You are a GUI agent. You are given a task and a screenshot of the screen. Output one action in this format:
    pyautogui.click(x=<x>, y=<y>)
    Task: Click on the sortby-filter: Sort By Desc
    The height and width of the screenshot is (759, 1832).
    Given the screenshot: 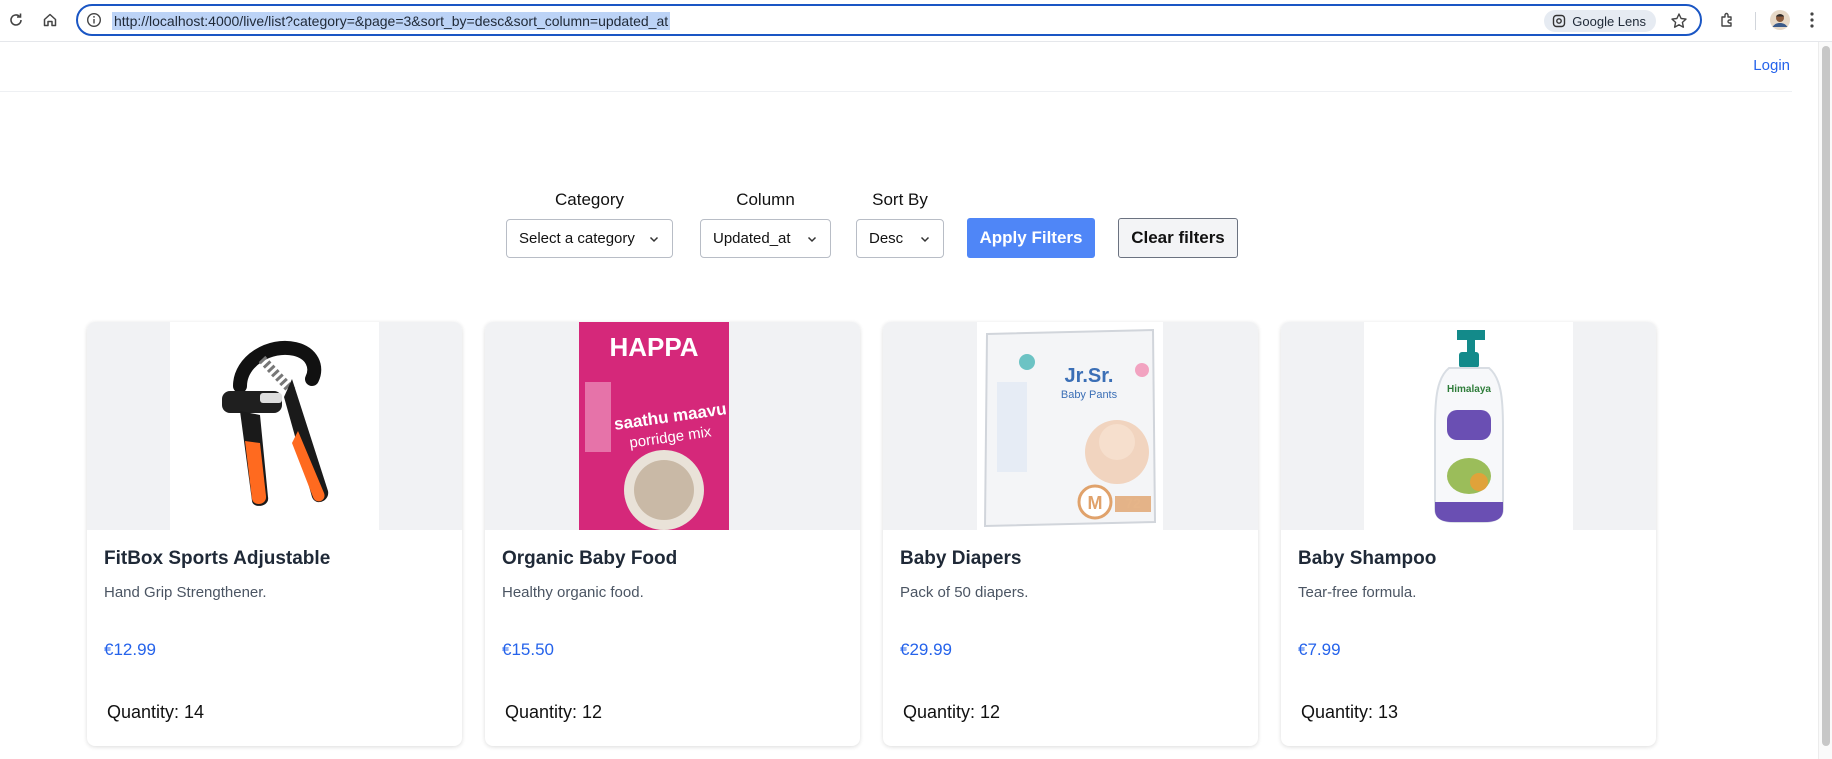 What is the action you would take?
    pyautogui.click(x=900, y=224)
    